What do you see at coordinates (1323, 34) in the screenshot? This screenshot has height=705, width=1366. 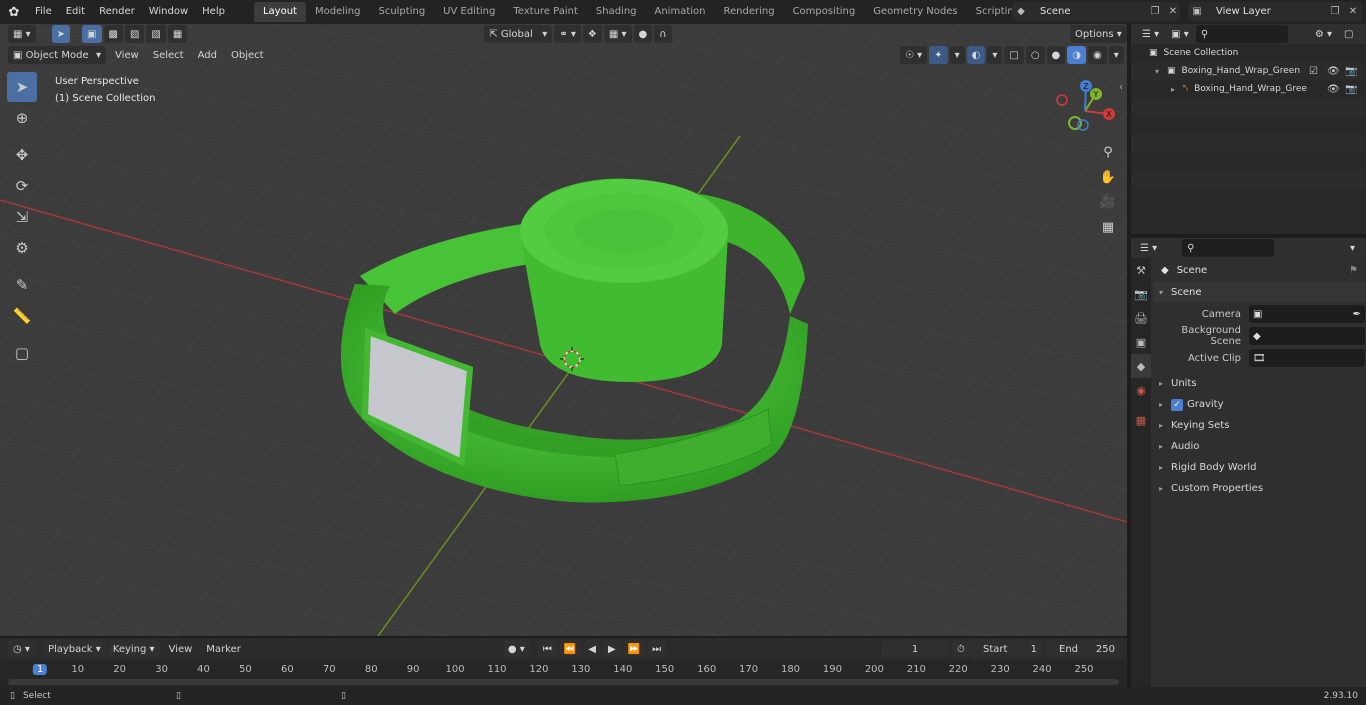 I see `filter-icon: ⚙ ▾` at bounding box center [1323, 34].